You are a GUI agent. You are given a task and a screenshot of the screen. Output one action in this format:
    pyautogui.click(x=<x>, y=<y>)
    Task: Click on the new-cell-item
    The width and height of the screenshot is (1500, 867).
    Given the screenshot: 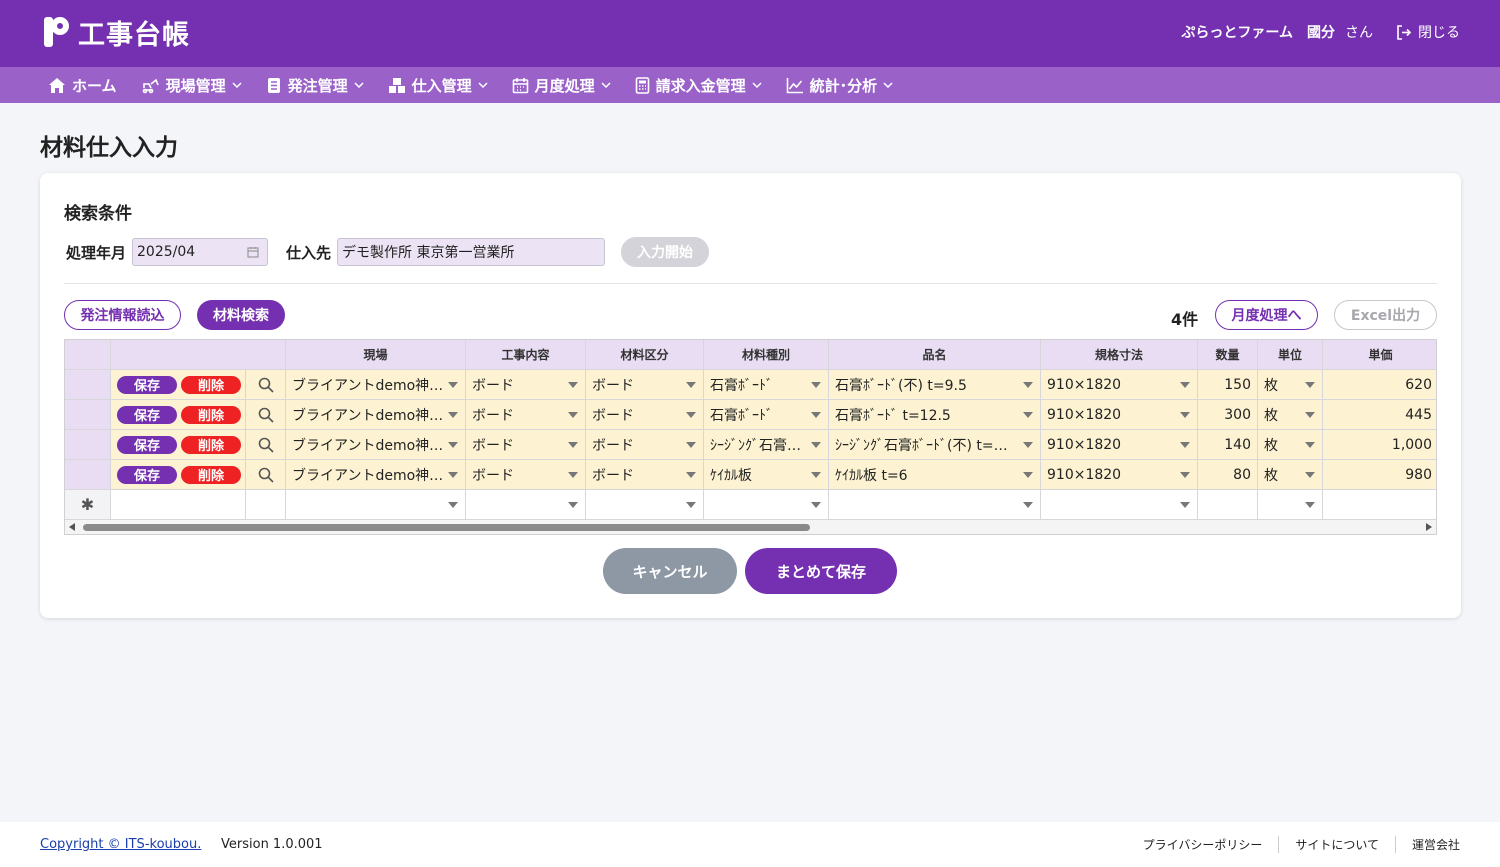 What is the action you would take?
    pyautogui.click(x=935, y=505)
    